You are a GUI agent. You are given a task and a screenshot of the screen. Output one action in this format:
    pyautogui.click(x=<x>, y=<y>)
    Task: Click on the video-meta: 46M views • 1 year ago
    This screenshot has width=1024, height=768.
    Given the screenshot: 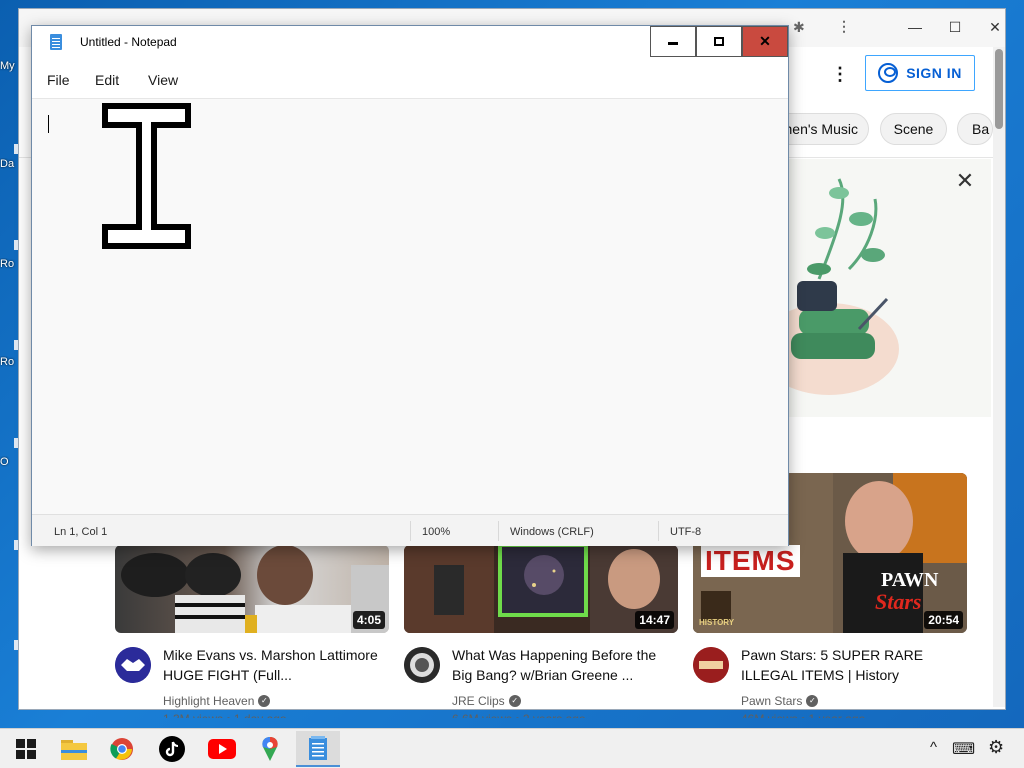 What is the action you would take?
    pyautogui.click(x=803, y=715)
    